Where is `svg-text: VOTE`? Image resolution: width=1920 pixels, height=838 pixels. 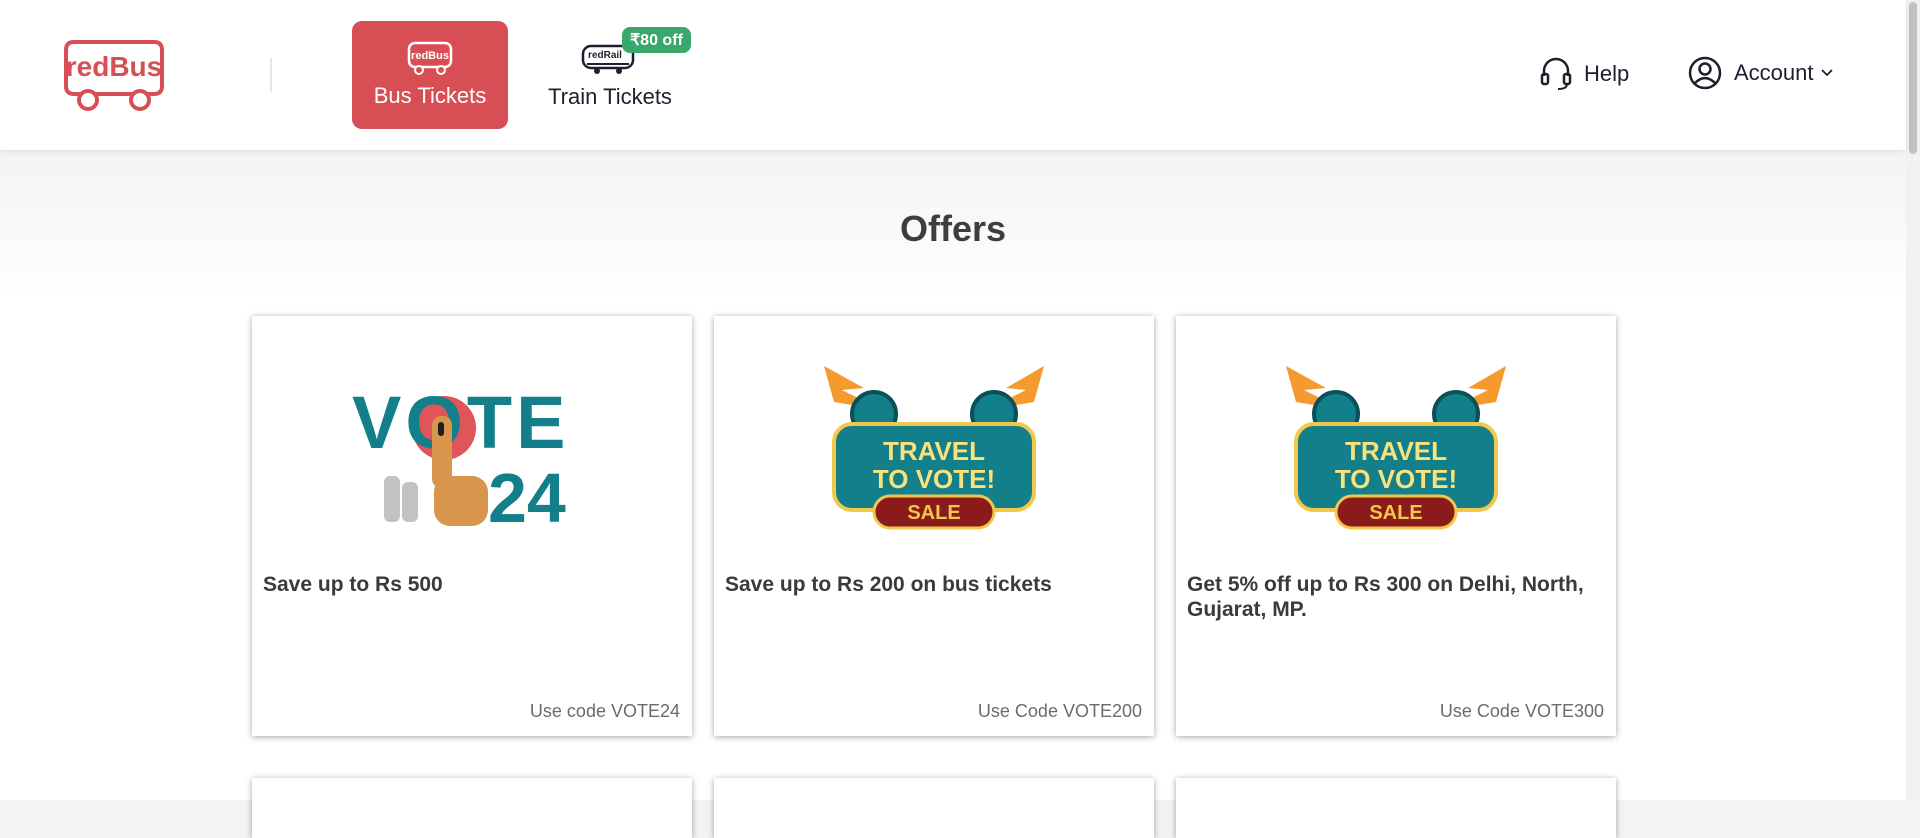
svg-text: VOTE is located at coordinates (460, 422).